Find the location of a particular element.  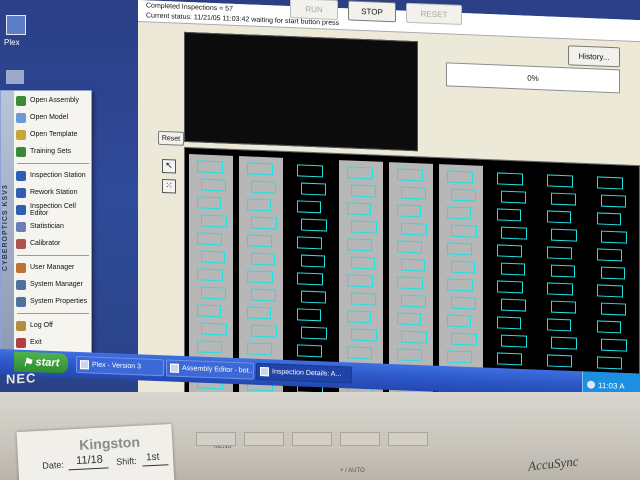

menu-item-rework-station: Rework Station is located at coordinates (54, 192).